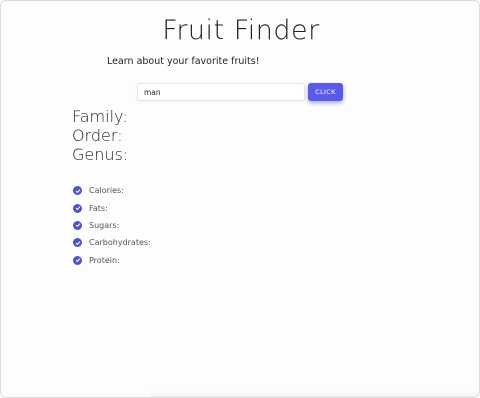 The height and width of the screenshot is (398, 480). Describe the element at coordinates (241, 30) in the screenshot. I see `page-title: Fruit Finder` at that location.